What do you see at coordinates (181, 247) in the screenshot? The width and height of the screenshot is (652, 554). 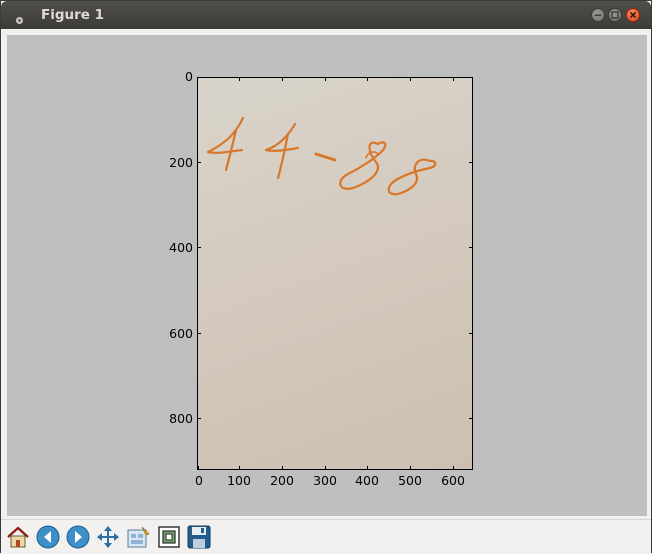 I see `y-tick-label: 400` at bounding box center [181, 247].